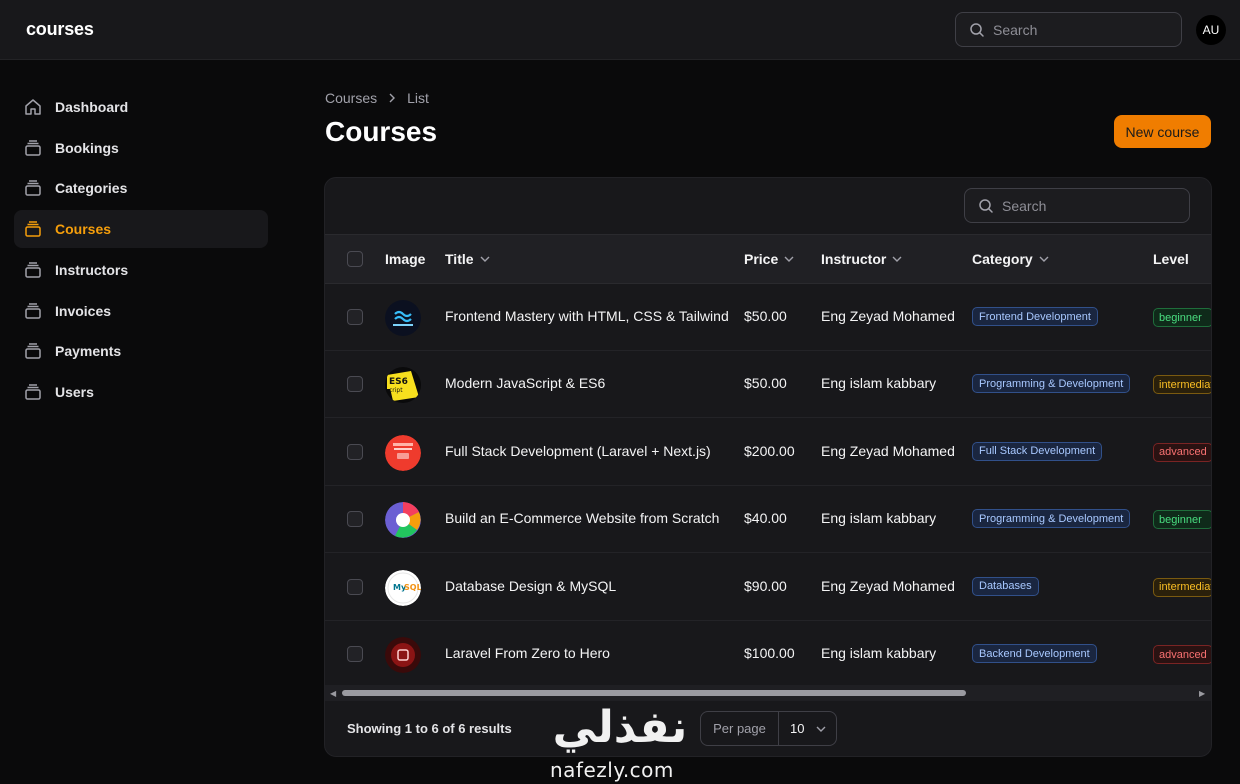 The width and height of the screenshot is (1240, 784). Describe the element at coordinates (381, 131) in the screenshot. I see `page-title: Courses` at that location.